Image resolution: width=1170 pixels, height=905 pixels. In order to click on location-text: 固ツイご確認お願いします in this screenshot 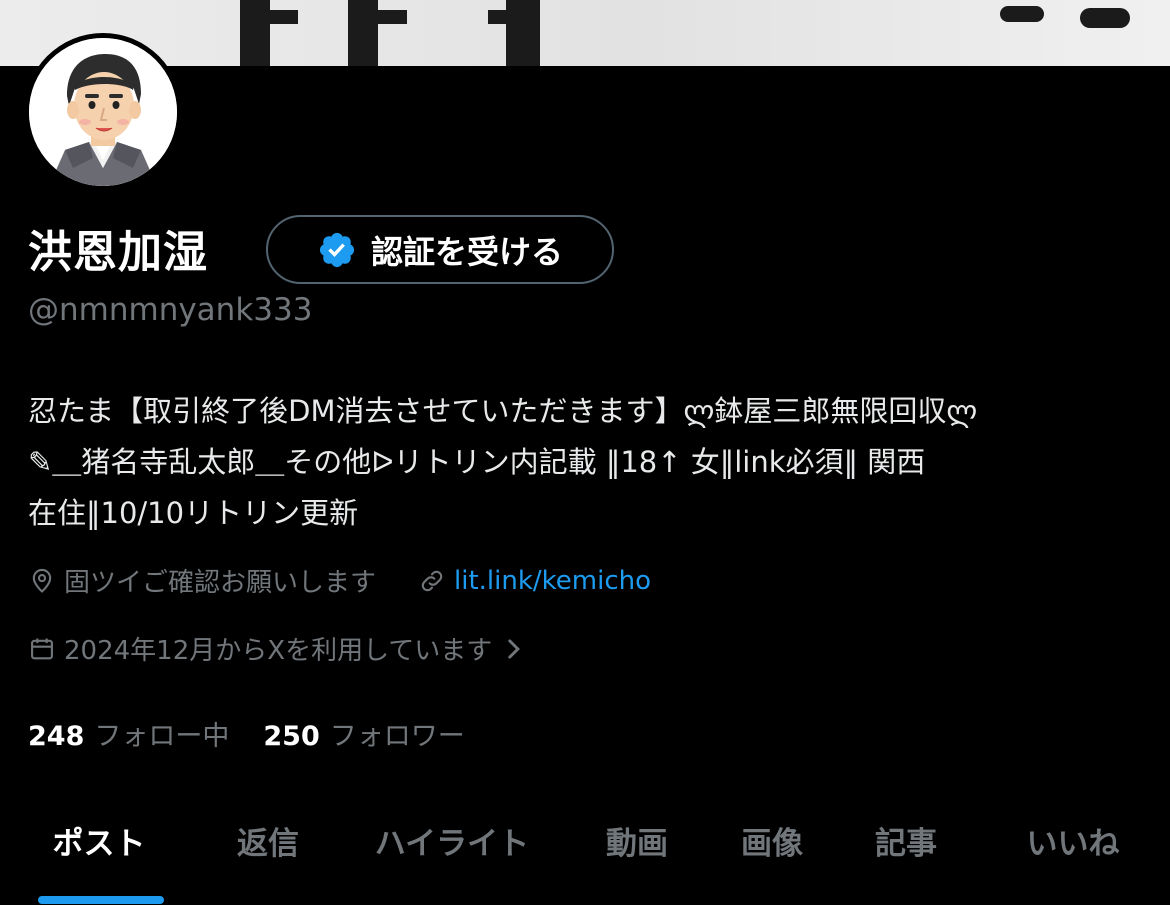, I will do `click(220, 583)`.